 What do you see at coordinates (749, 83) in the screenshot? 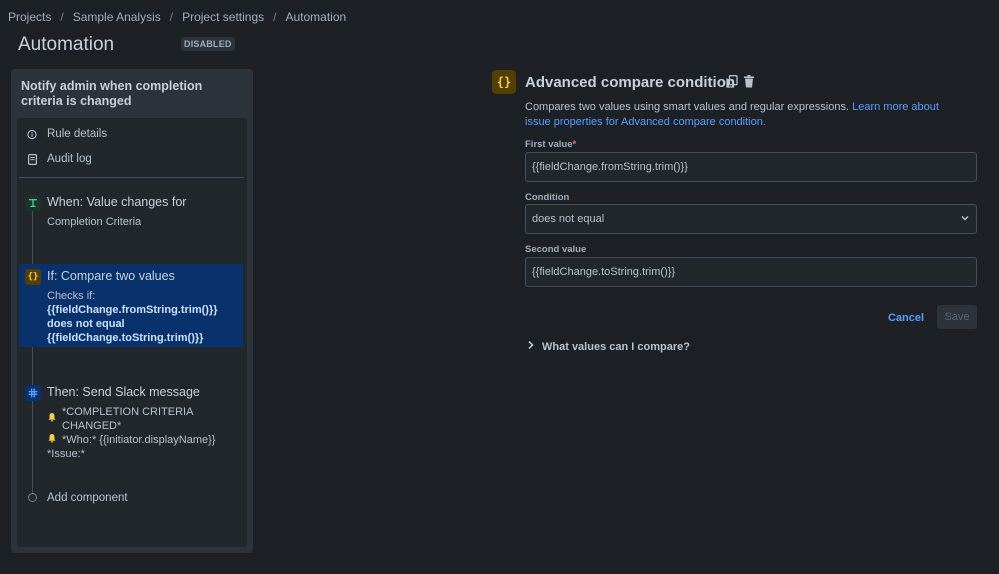
I see `trash-icon` at bounding box center [749, 83].